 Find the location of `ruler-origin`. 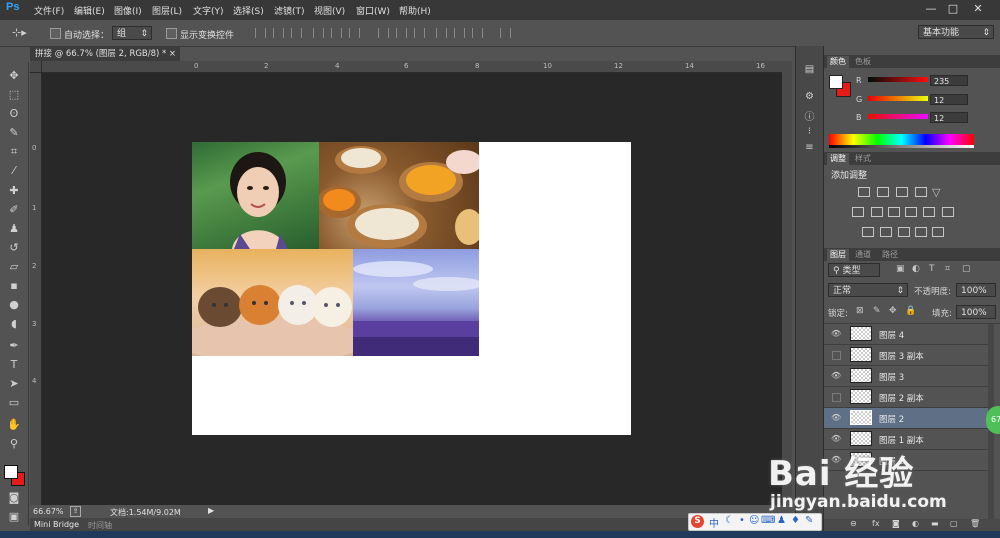

ruler-origin is located at coordinates (36, 67).